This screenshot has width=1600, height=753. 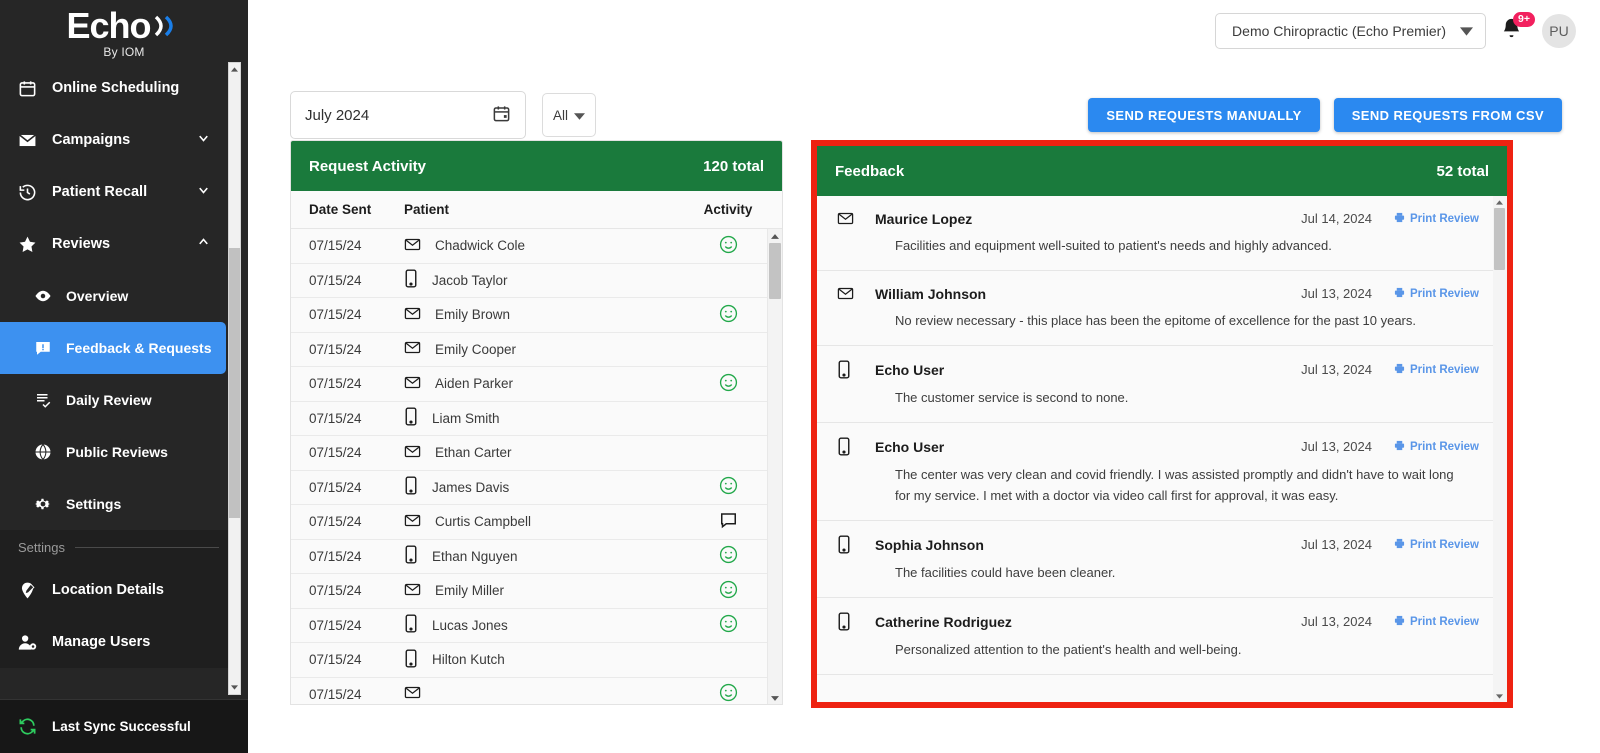 I want to click on feedback-scrollbar, so click(x=1500, y=449).